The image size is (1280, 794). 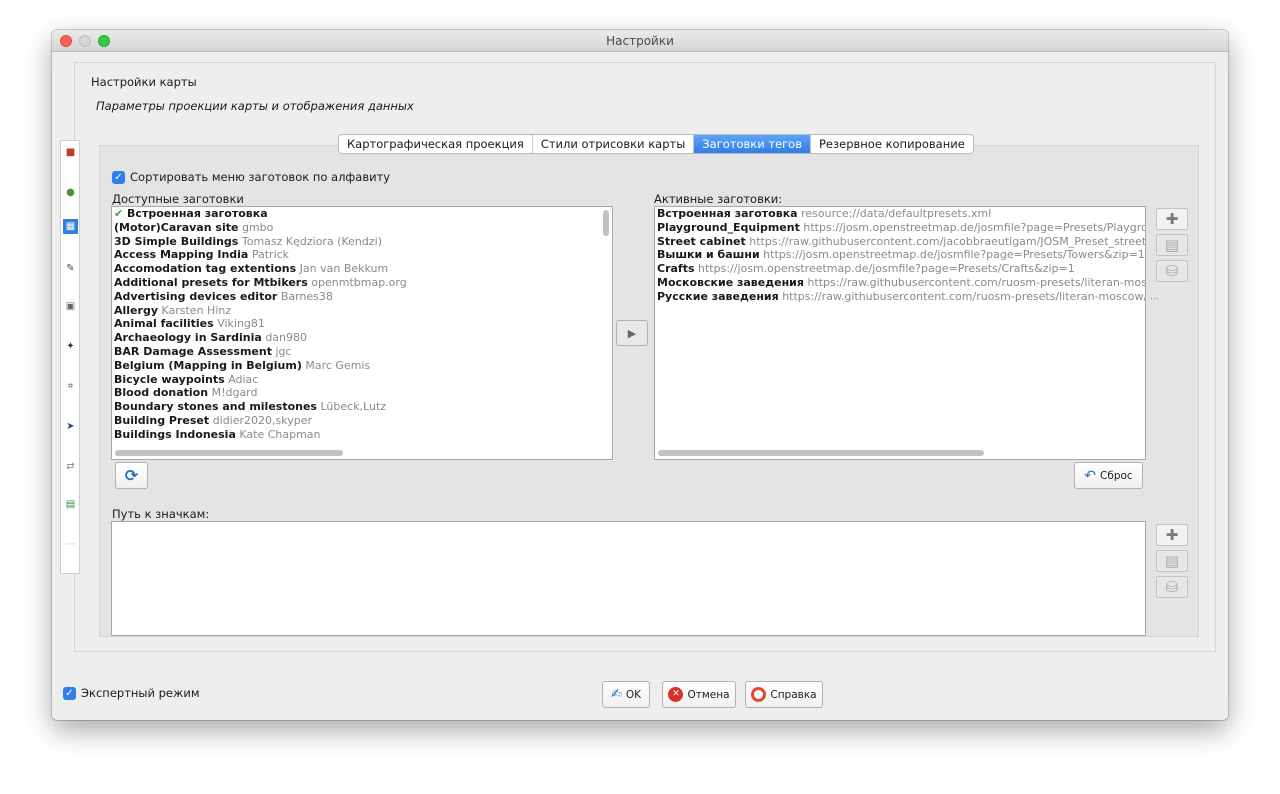 What do you see at coordinates (70, 192) in the screenshot?
I see `connection-settings-icon: ●` at bounding box center [70, 192].